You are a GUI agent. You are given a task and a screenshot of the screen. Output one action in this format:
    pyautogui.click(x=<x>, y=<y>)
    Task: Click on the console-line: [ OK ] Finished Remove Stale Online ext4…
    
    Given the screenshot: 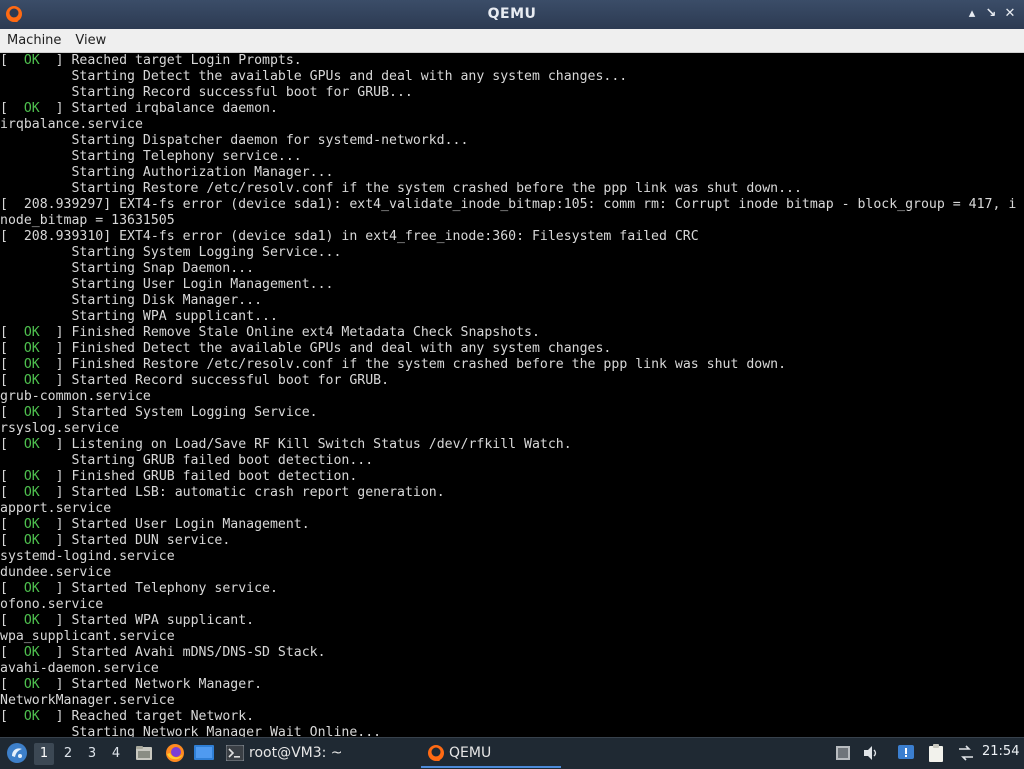 What is the action you would take?
    pyautogui.click(x=270, y=333)
    